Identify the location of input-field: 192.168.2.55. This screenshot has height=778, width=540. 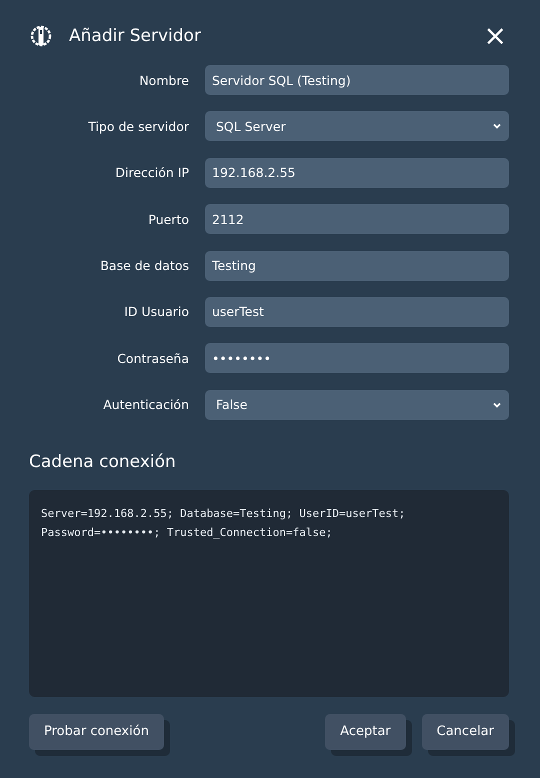
(357, 173).